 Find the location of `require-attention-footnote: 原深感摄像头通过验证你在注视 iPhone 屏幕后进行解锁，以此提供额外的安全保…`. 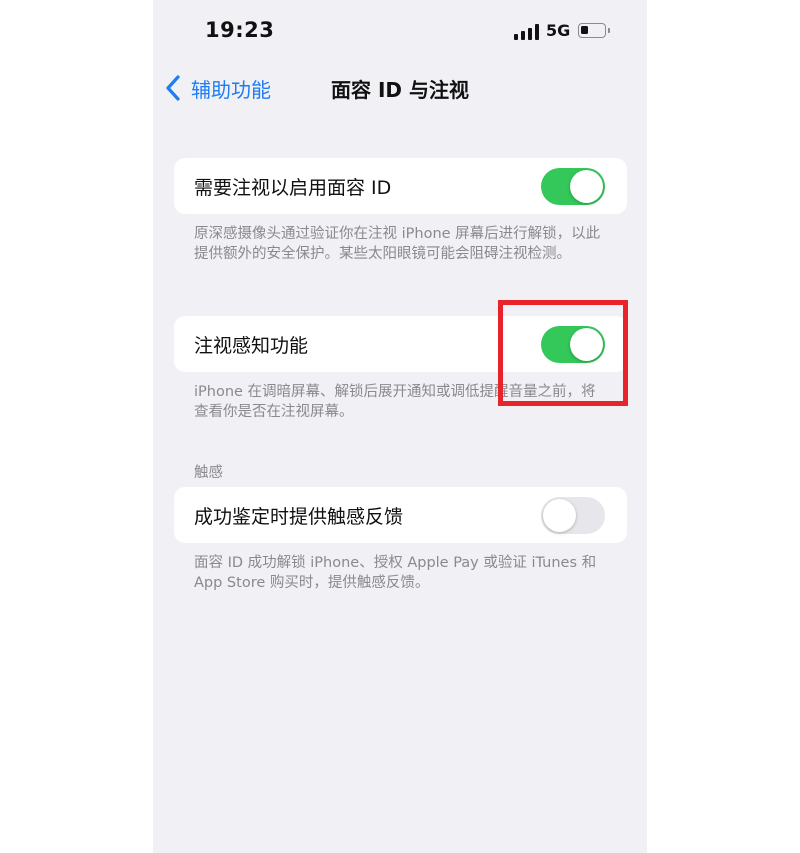

require-attention-footnote: 原深感摄像头通过验证你在注视 iPhone 屏幕后进行解锁，以此提供额外的安全保… is located at coordinates (397, 244).